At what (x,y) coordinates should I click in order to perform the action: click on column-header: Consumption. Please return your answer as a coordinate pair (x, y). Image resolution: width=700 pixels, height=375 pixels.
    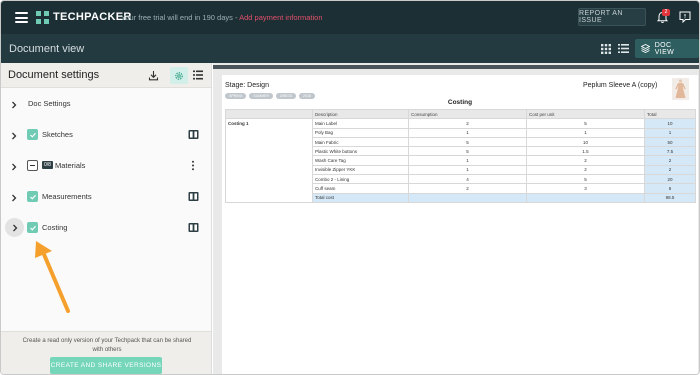
    Looking at the image, I should click on (467, 114).